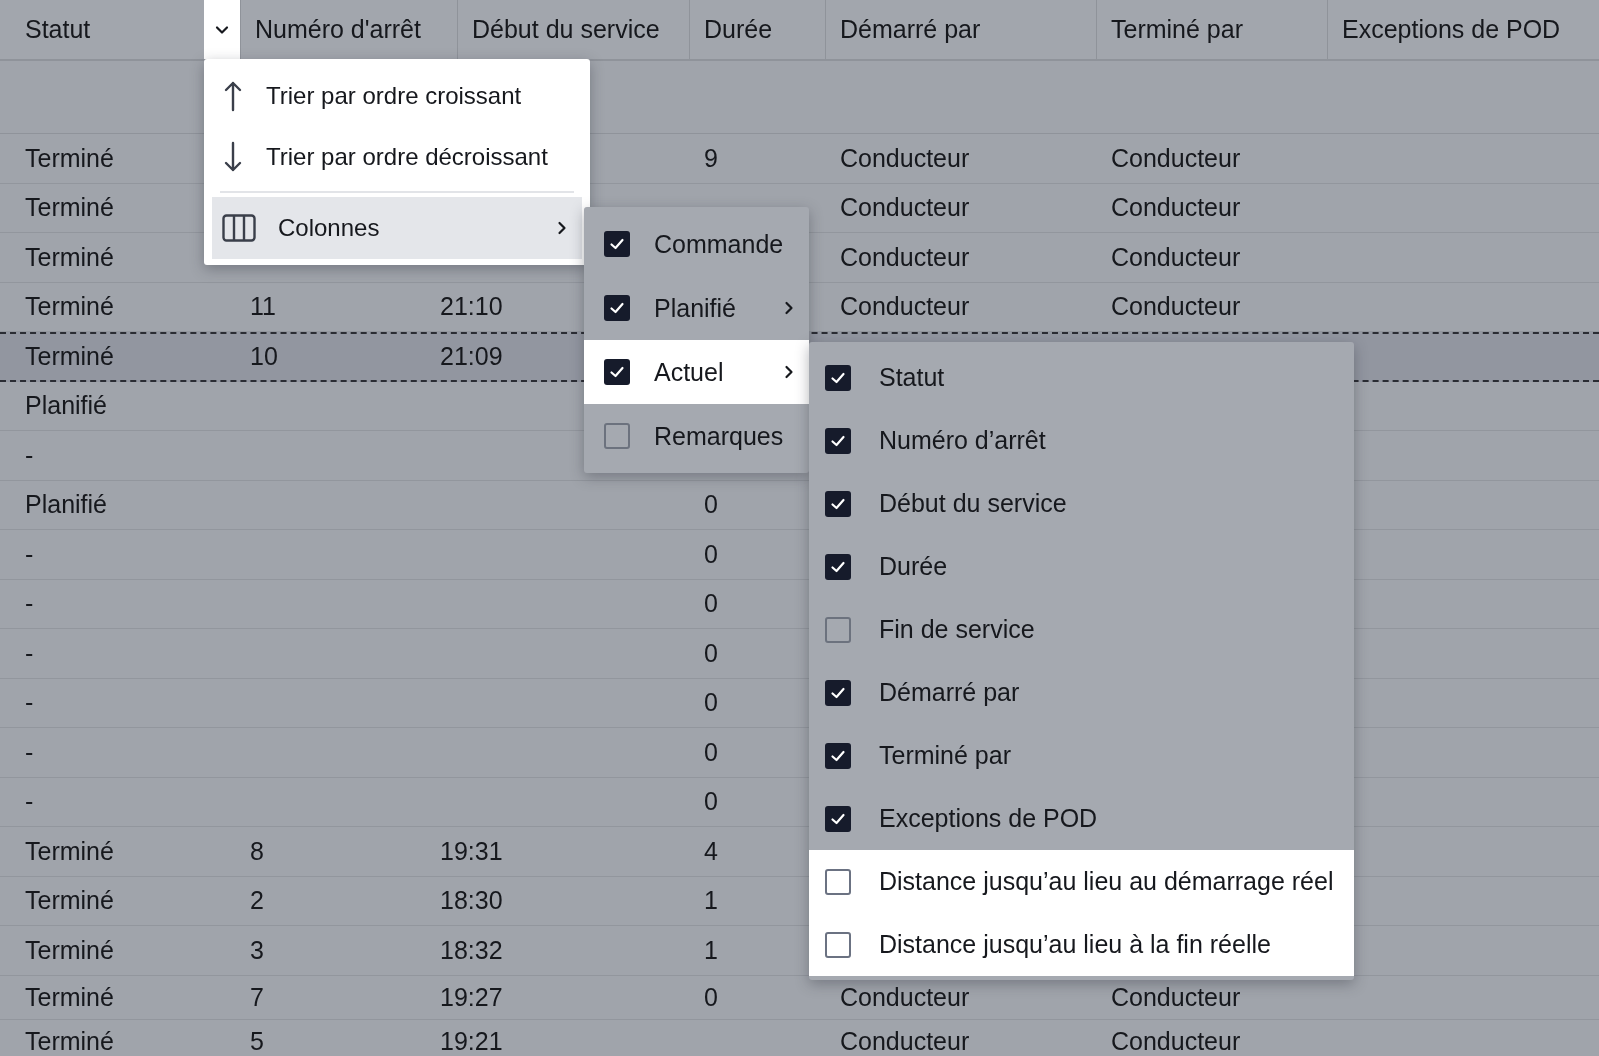 The width and height of the screenshot is (1599, 1056). I want to click on menu-item: Planifié, so click(696, 308).